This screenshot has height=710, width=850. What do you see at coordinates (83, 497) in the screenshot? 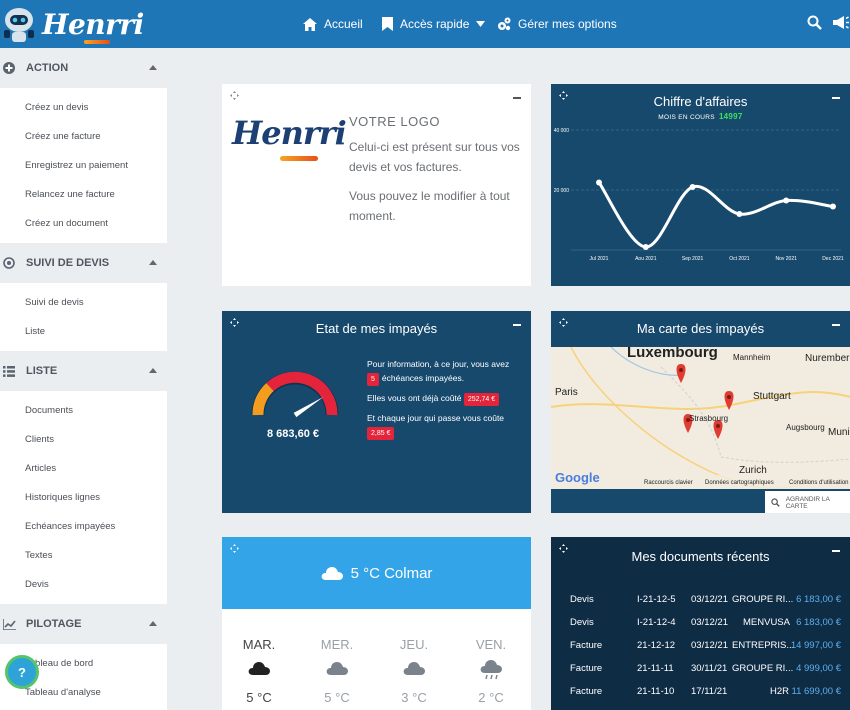
I see `sidebar-item-line-history: Historiques lignes` at bounding box center [83, 497].